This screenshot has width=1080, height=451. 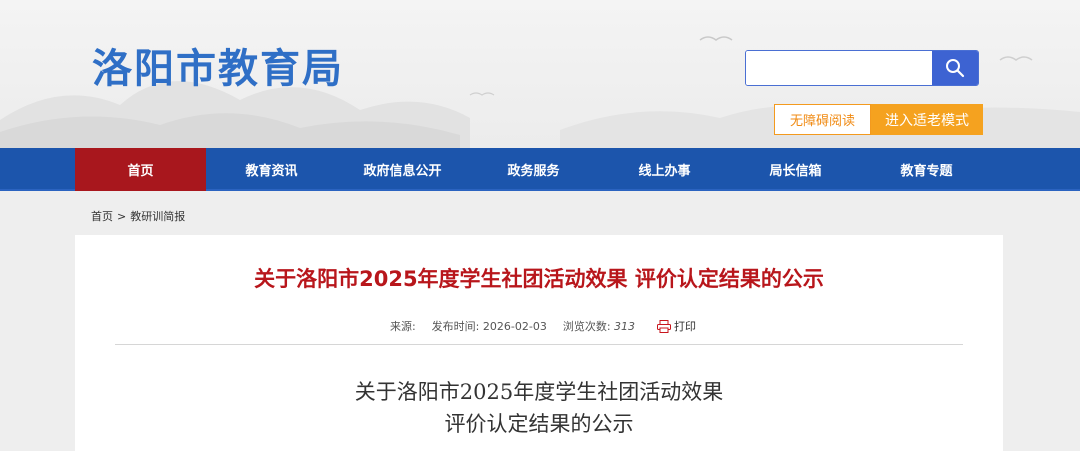 I want to click on search-button, so click(x=955, y=68).